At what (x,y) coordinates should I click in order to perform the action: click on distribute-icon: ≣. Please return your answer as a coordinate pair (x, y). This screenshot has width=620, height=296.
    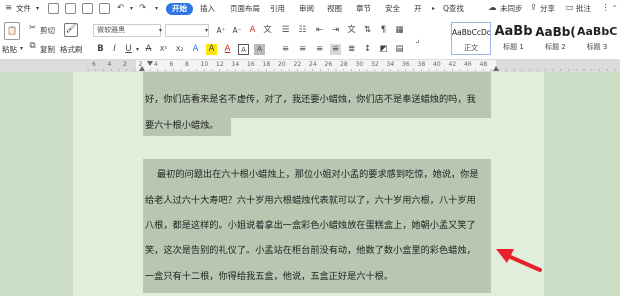
    Looking at the image, I should click on (351, 49).